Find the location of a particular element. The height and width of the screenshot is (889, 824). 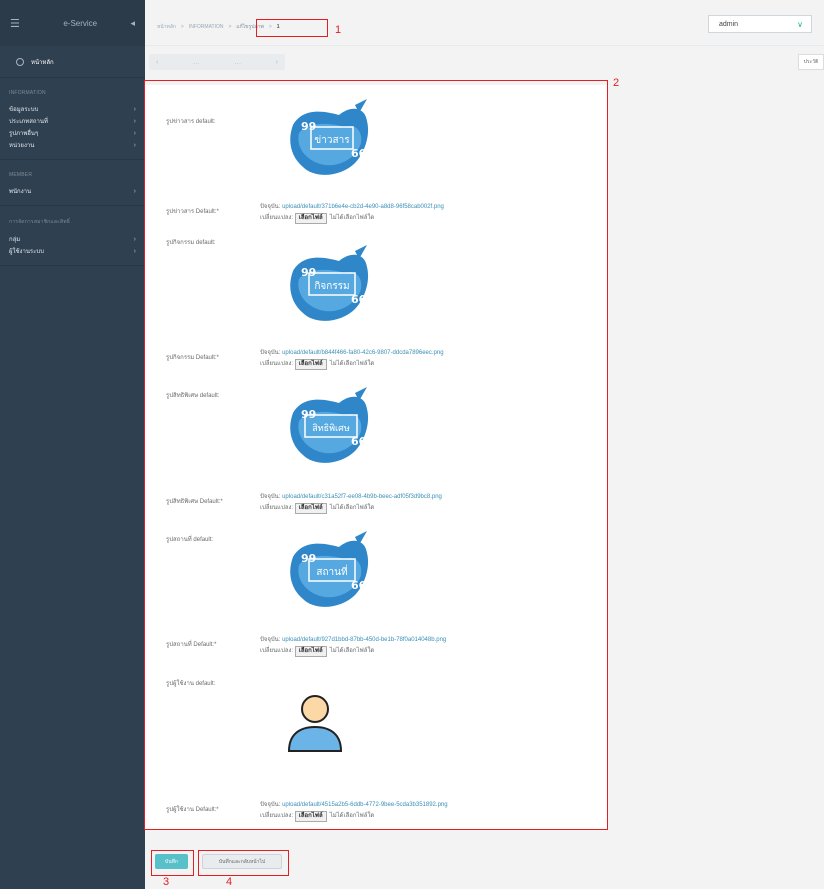

chevron-down-icon: ∨ is located at coordinates (800, 24).